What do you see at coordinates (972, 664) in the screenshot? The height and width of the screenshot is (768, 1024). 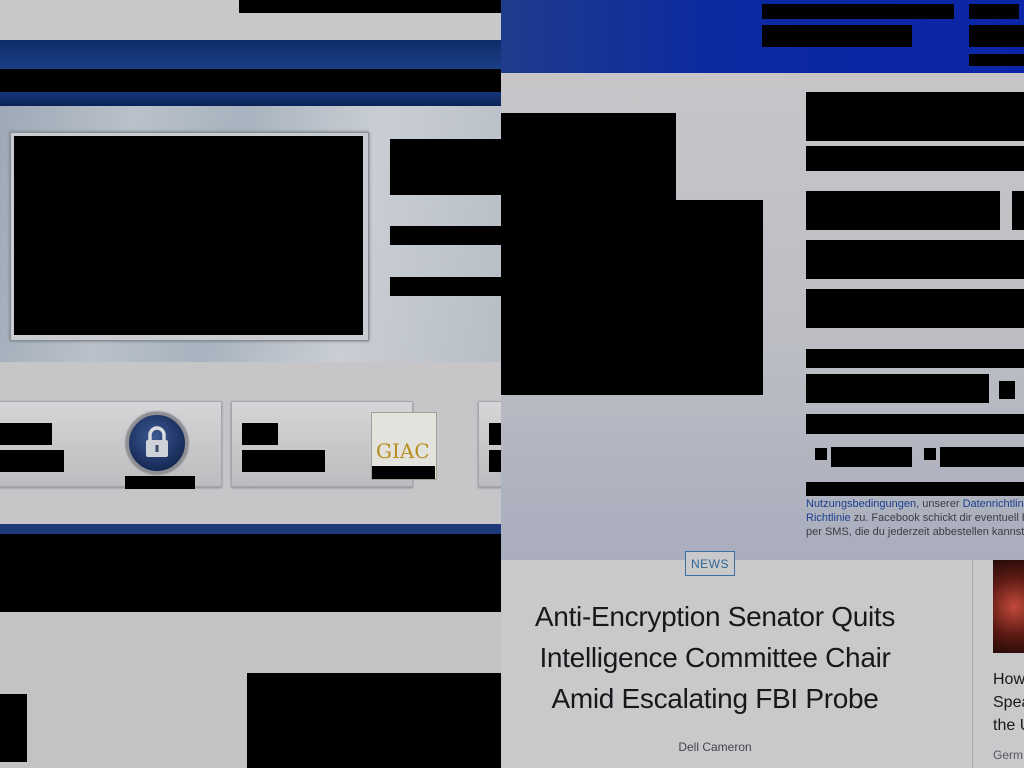 I see `column-divider` at bounding box center [972, 664].